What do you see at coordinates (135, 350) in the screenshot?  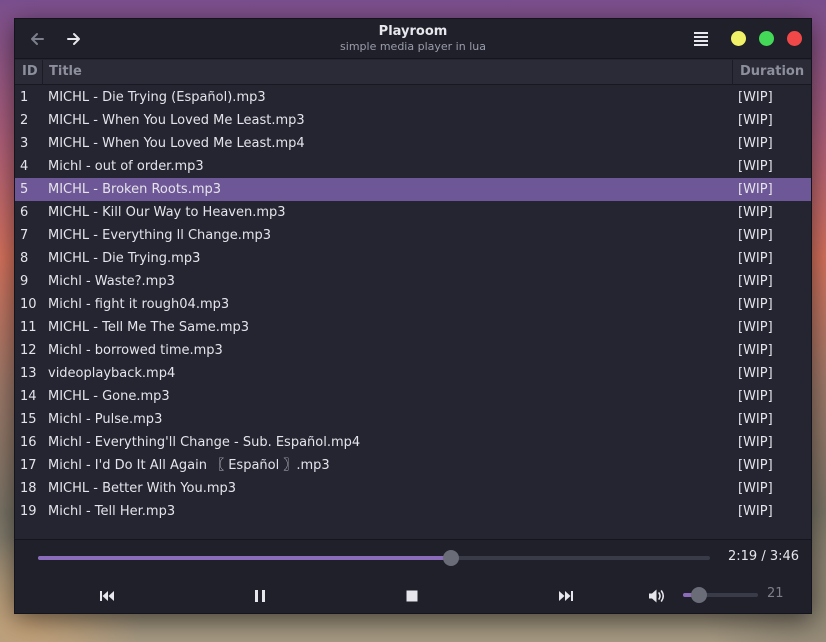 I see `row-title: Michl - borrowed time.mp3` at bounding box center [135, 350].